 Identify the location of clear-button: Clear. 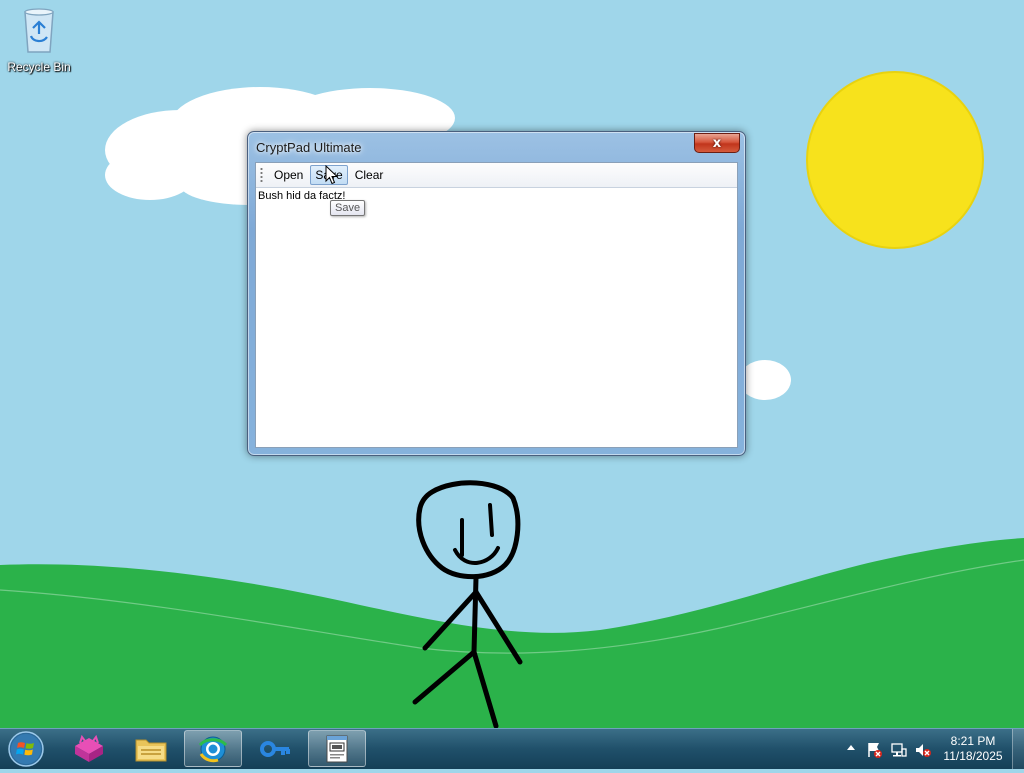
(369, 175).